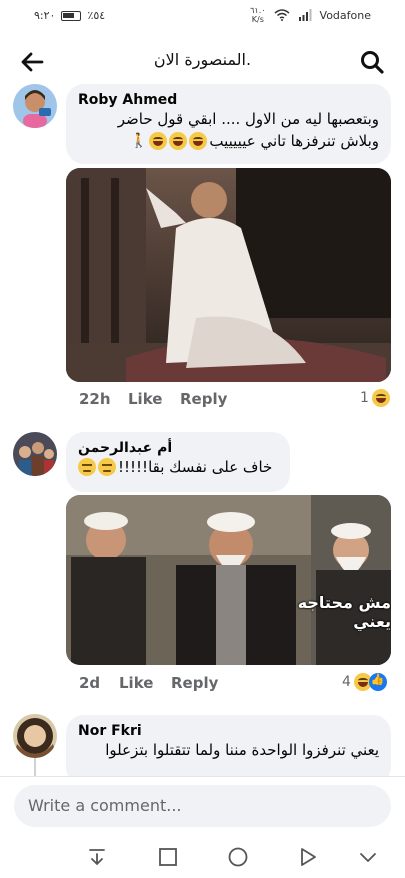 The width and height of the screenshot is (405, 878). Describe the element at coordinates (377, 682) in the screenshot. I see `like-emoji-icon` at that location.